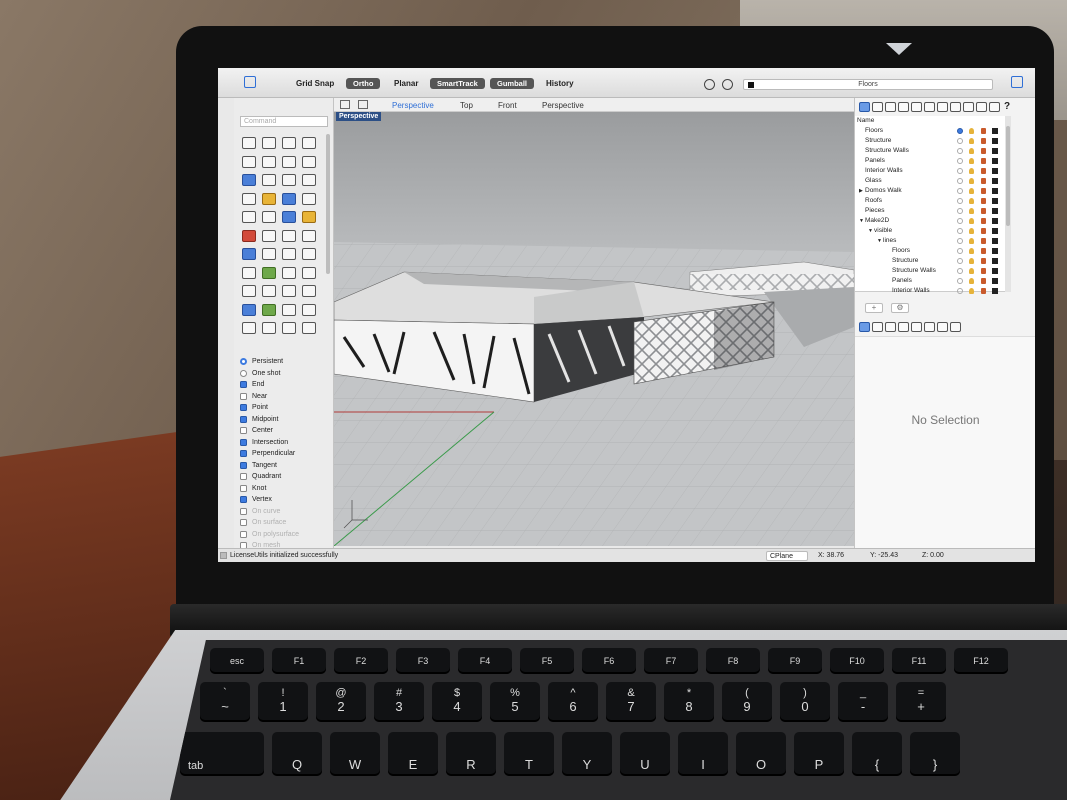  I want to click on current-layer-selector: Floors, so click(868, 84).